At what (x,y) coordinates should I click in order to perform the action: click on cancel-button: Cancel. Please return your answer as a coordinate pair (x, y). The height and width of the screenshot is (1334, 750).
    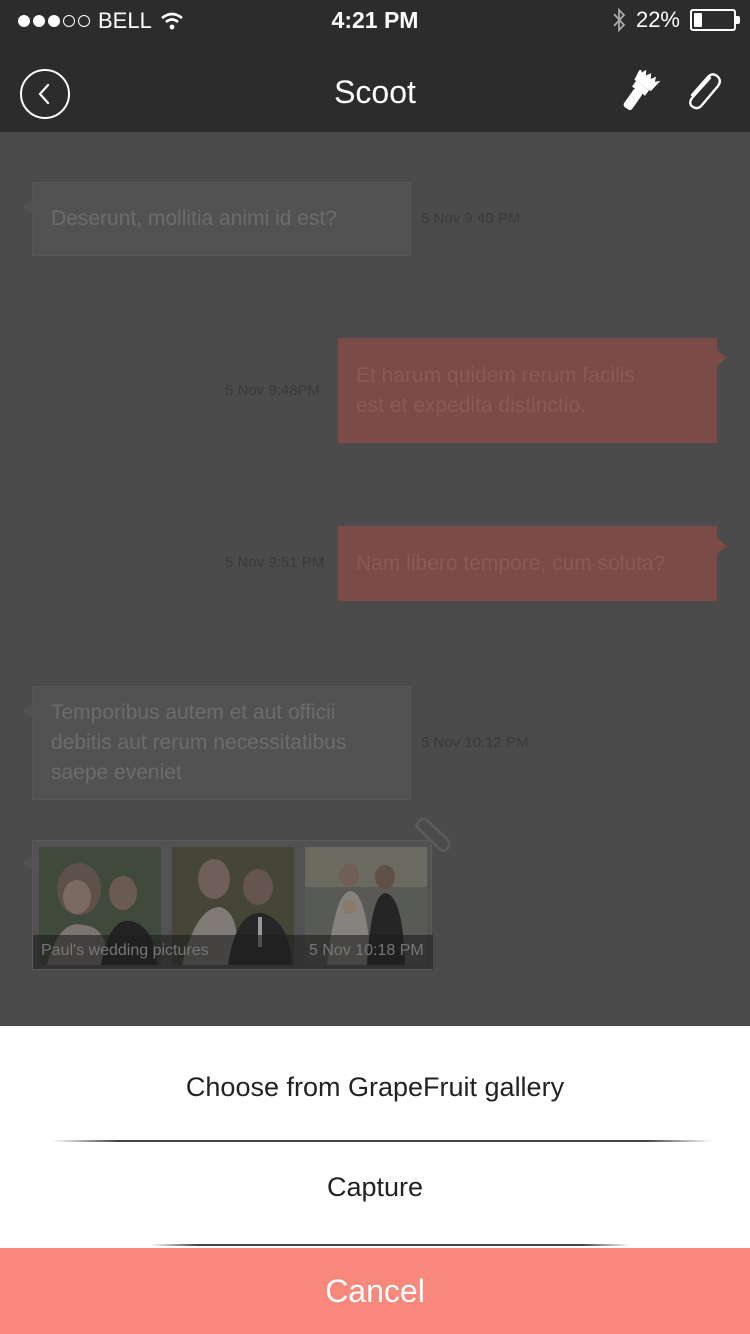
    Looking at the image, I should click on (375, 1291).